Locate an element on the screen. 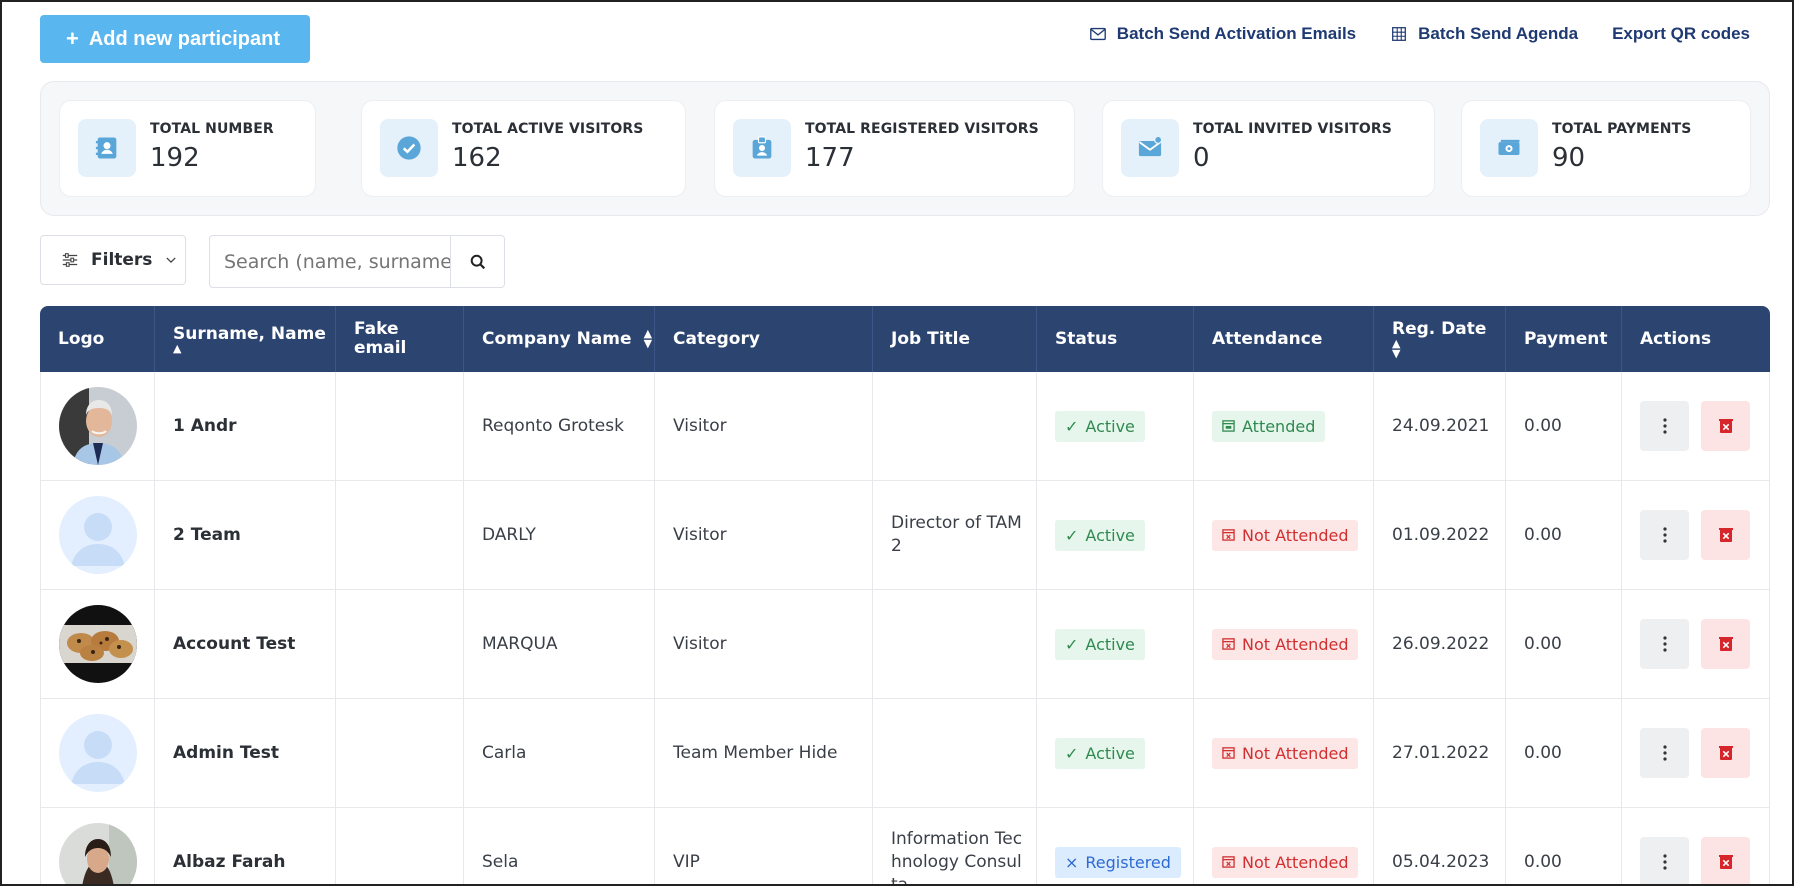 The width and height of the screenshot is (1794, 886). cell-category: VIP is located at coordinates (764, 846).